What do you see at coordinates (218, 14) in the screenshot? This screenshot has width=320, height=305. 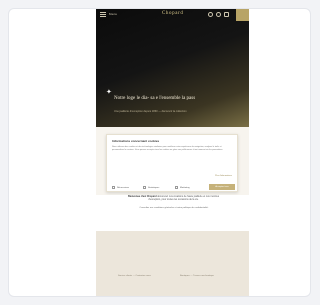 I see `account-icon` at bounding box center [218, 14].